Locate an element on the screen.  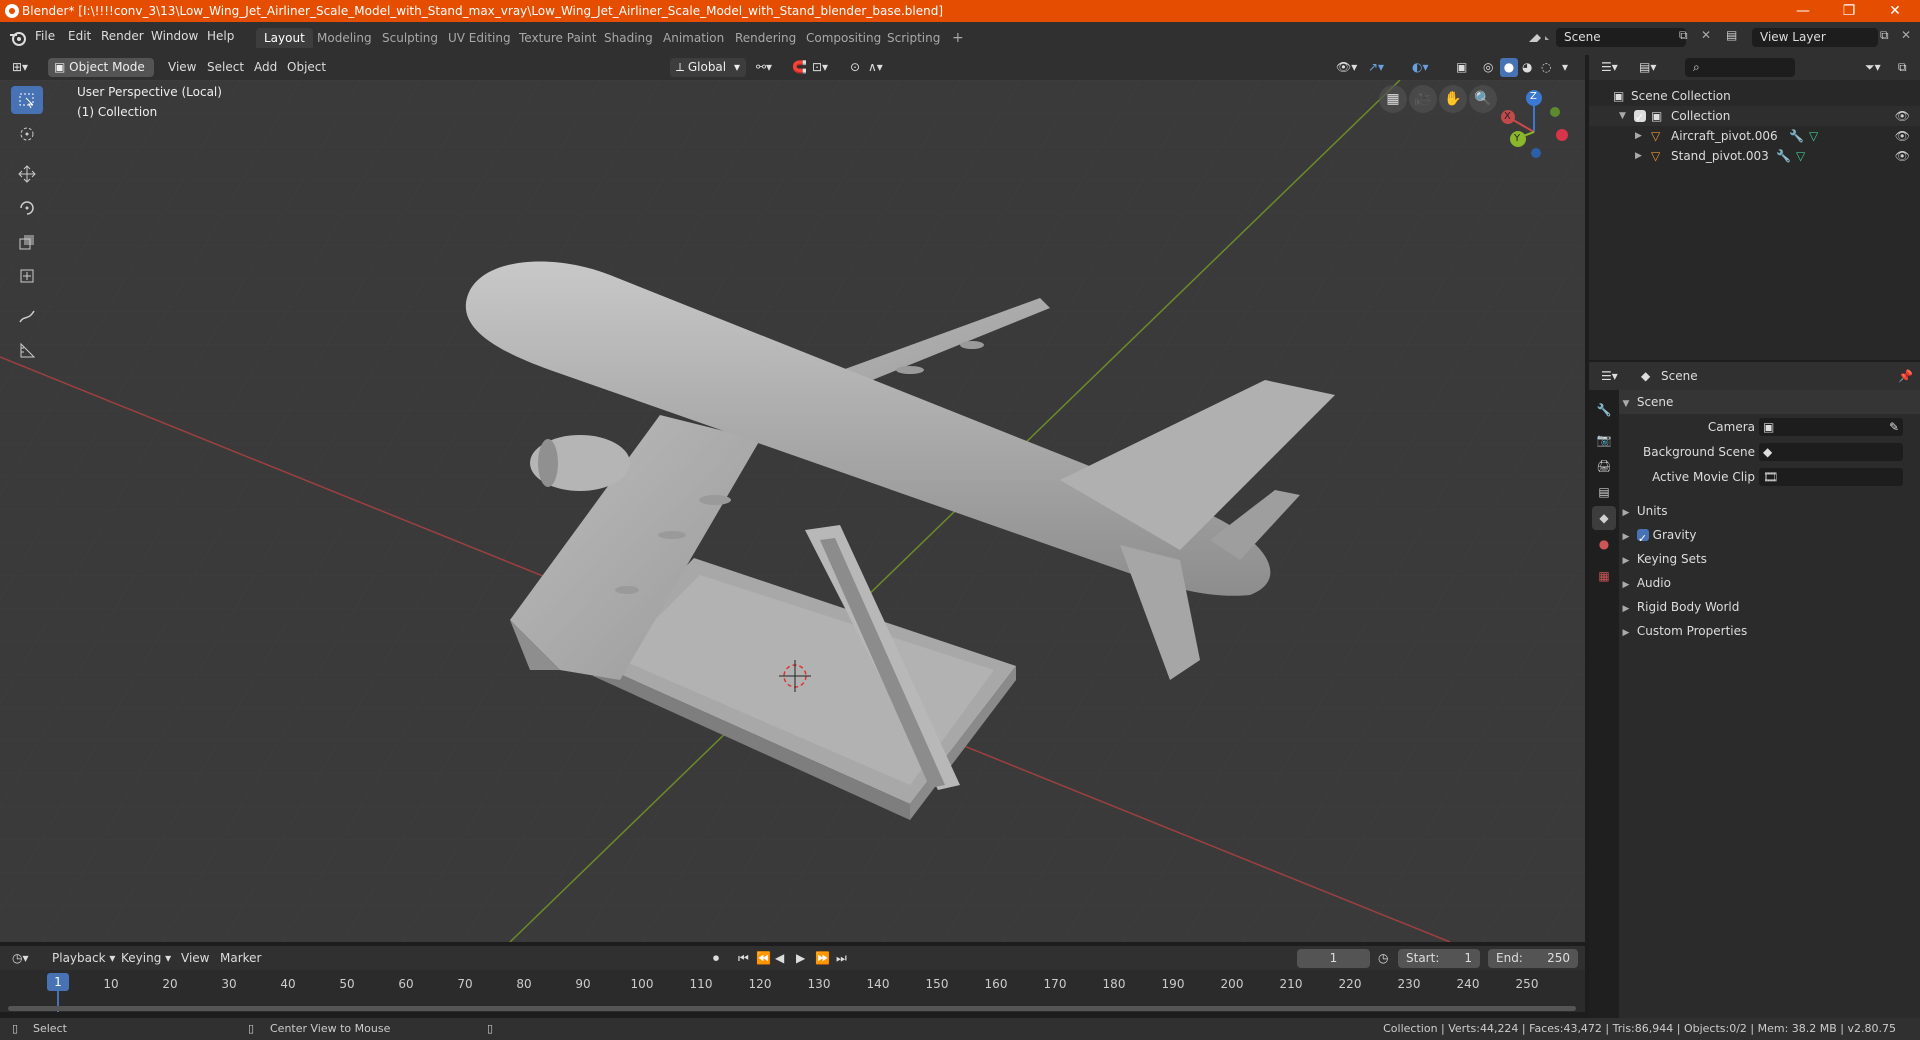
eyedropper-icon: ✎ is located at coordinates (1894, 427).